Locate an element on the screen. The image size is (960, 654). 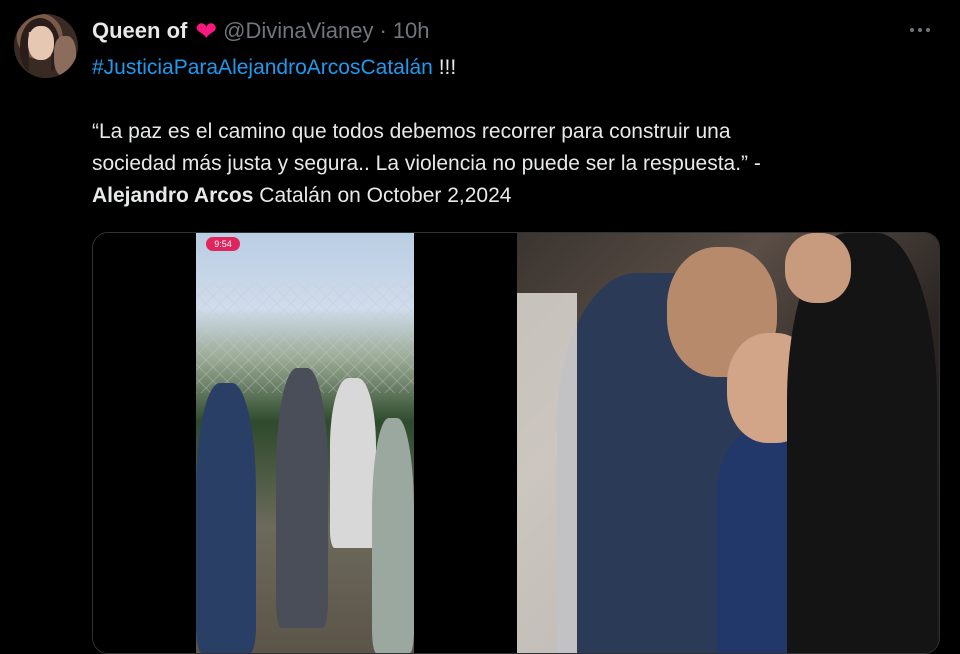
display-name: Queen of is located at coordinates (139, 31).